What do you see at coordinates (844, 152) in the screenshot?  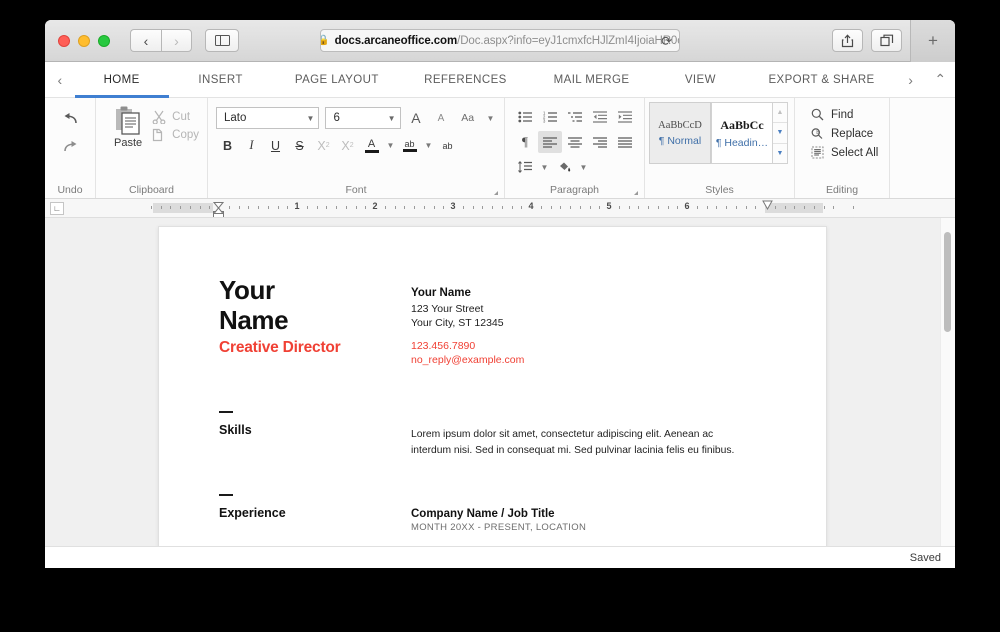 I see `select-all-button: Select All` at bounding box center [844, 152].